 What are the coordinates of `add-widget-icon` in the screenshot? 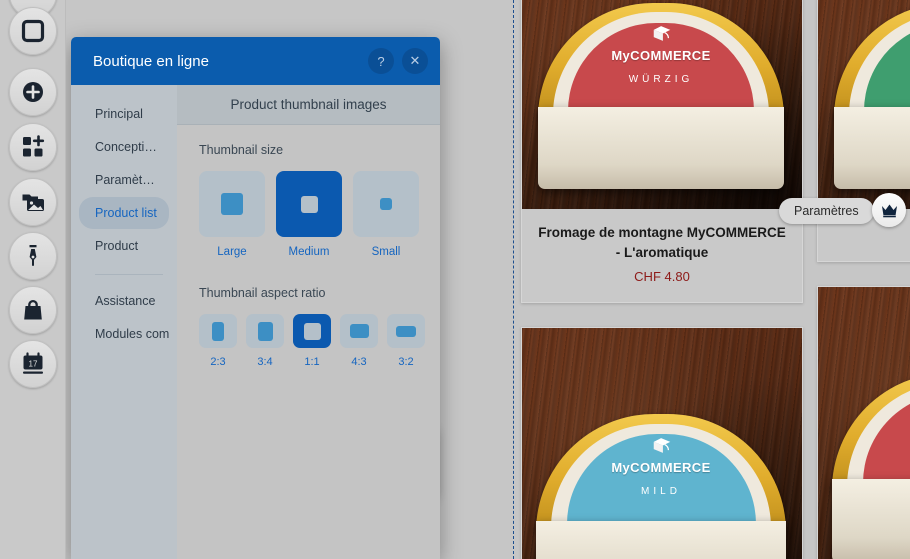 It's located at (34, 146).